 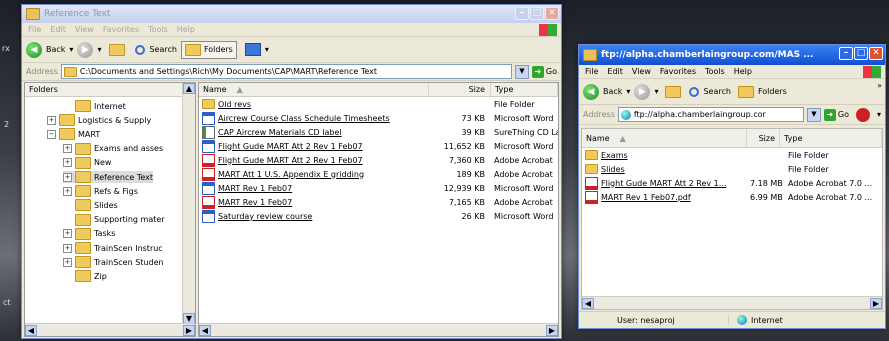 What do you see at coordinates (745, 91) in the screenshot?
I see `folders-icon` at bounding box center [745, 91].